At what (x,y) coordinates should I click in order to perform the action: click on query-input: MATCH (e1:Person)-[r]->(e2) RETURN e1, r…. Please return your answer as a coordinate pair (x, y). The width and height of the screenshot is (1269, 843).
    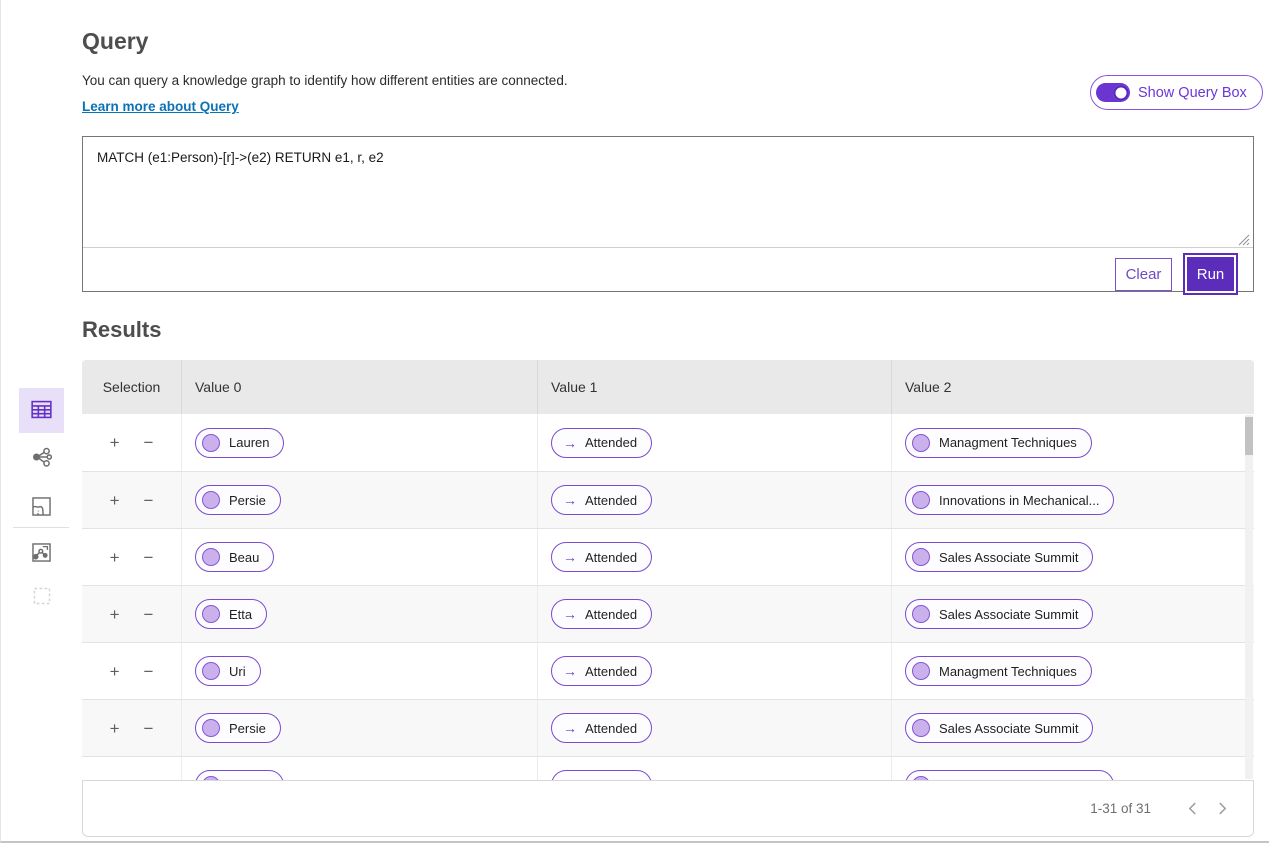
    Looking at the image, I should click on (663, 192).